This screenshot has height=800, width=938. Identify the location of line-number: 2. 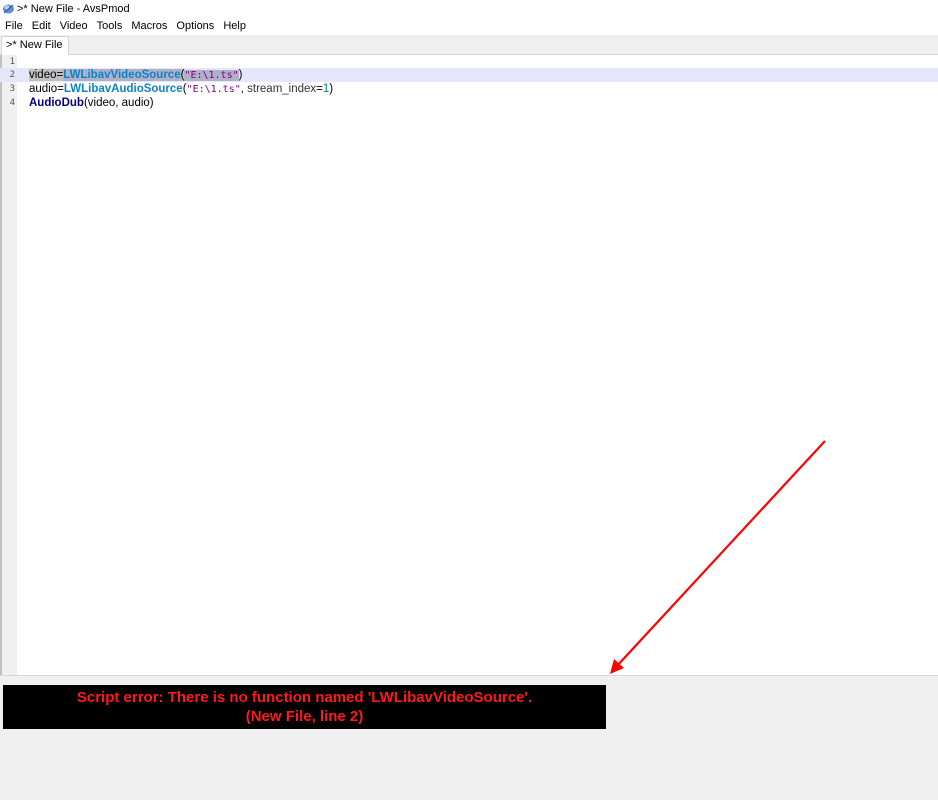
(12, 75).